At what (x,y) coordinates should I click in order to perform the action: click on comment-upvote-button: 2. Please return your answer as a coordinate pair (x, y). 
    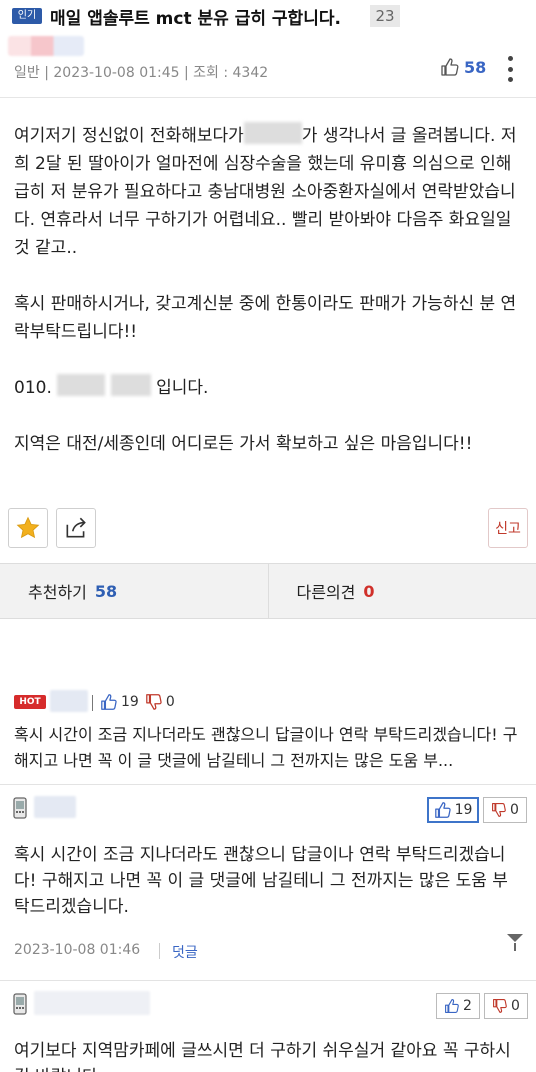
    Looking at the image, I should click on (458, 1006).